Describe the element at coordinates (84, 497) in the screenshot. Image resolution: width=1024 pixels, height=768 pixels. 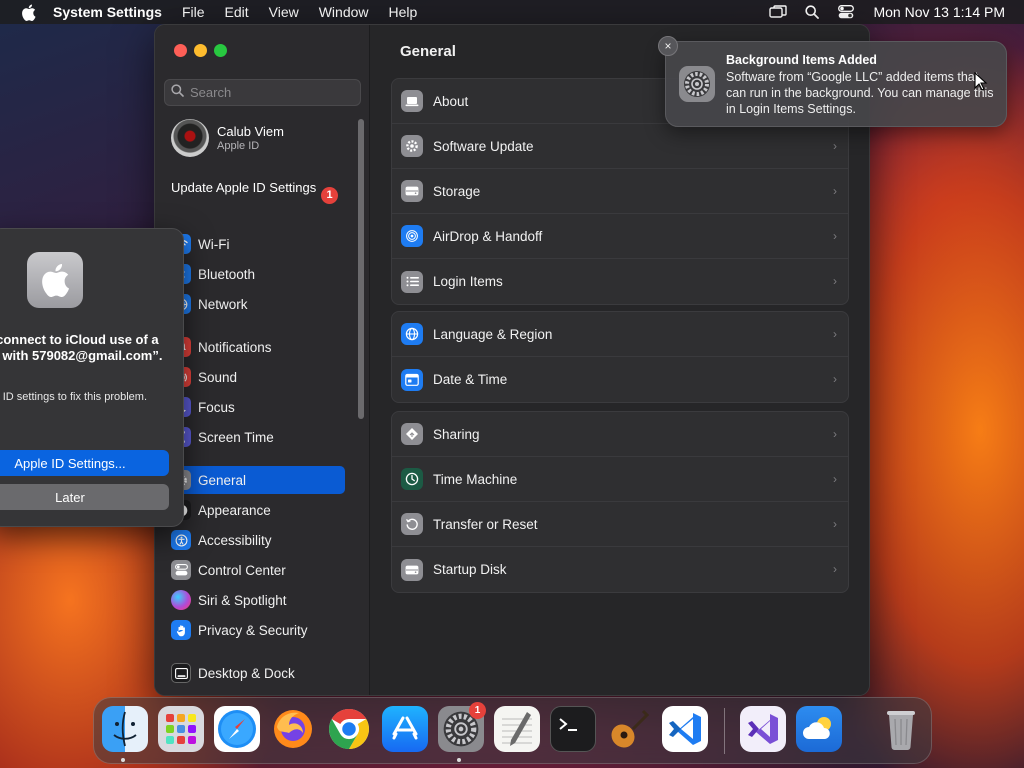
I see `later-button: Later` at that location.